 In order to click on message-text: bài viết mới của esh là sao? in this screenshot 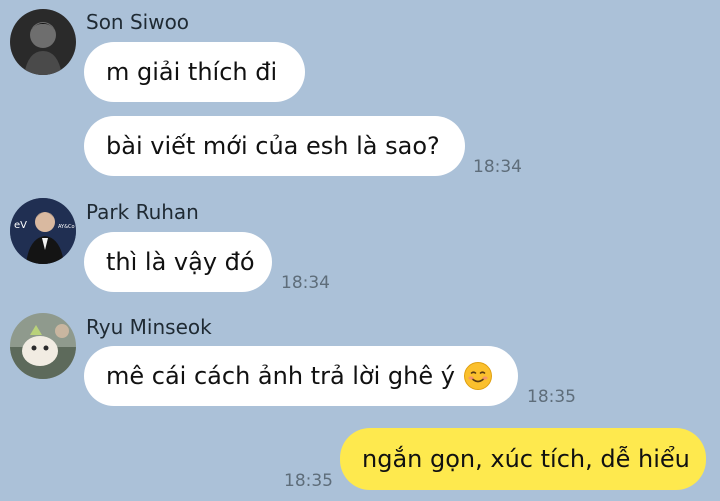, I will do `click(273, 146)`.